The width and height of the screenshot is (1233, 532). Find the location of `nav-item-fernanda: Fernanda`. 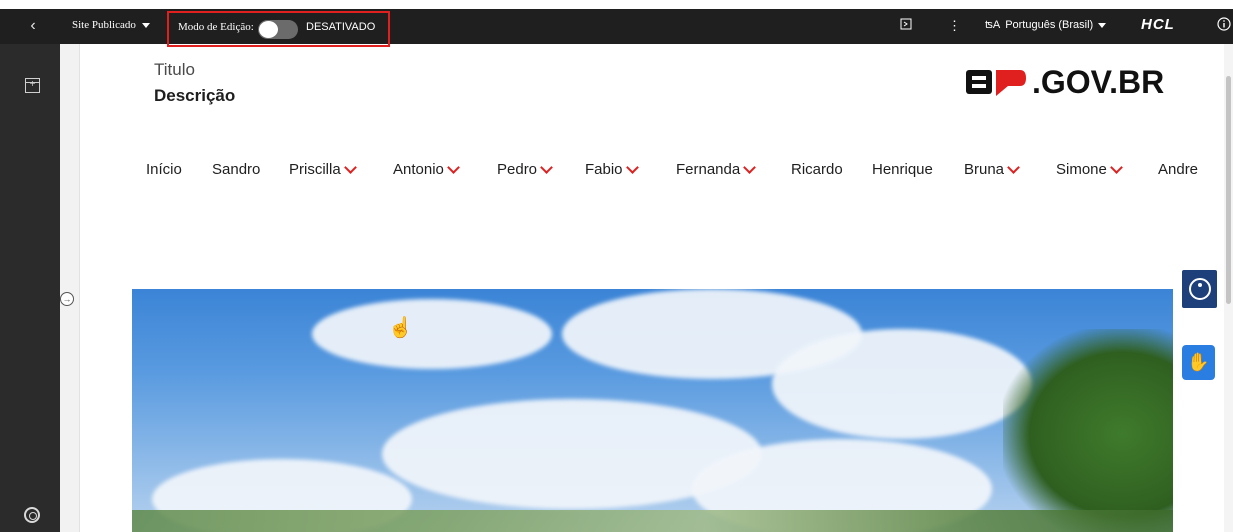

nav-item-fernanda: Fernanda is located at coordinates (716, 169).